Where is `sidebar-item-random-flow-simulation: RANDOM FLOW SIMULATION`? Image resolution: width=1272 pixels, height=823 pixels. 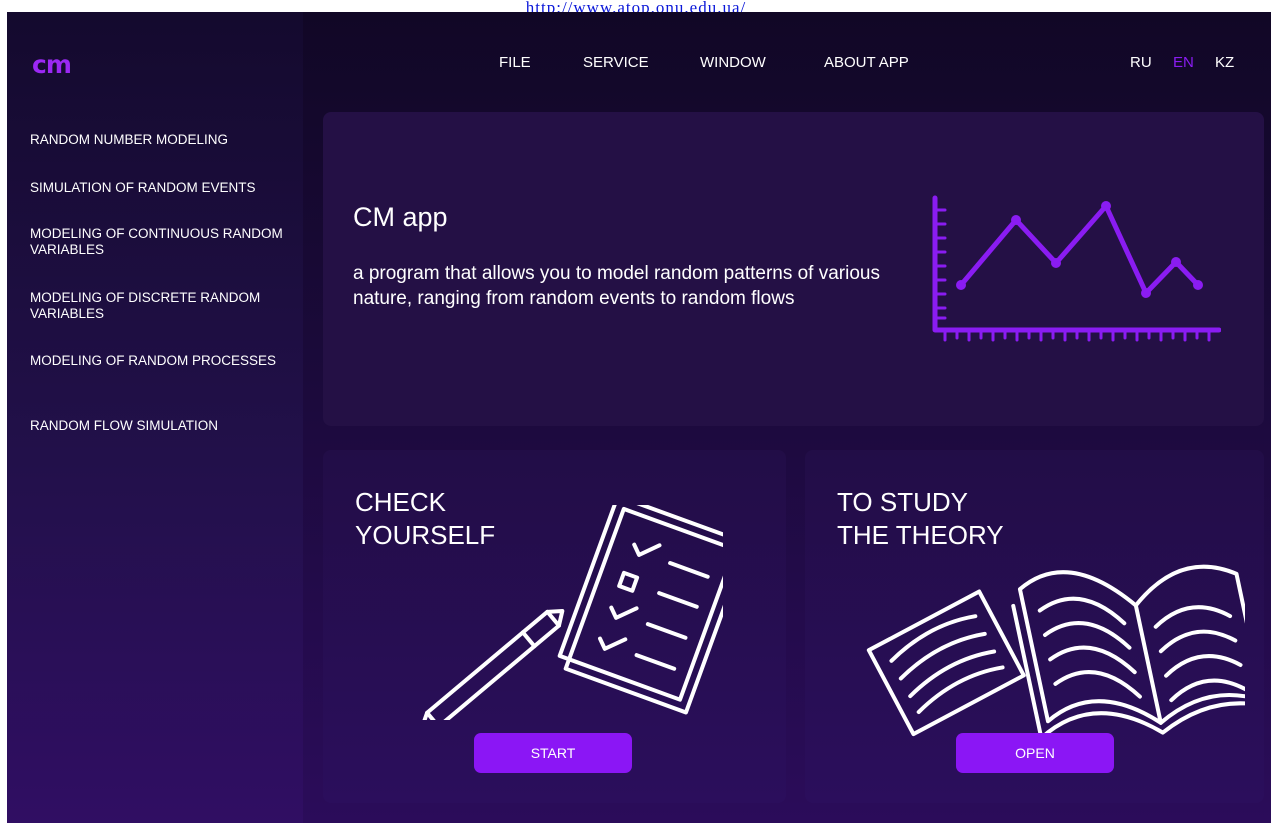 sidebar-item-random-flow-simulation: RANDOM FLOW SIMULATION is located at coordinates (161, 426).